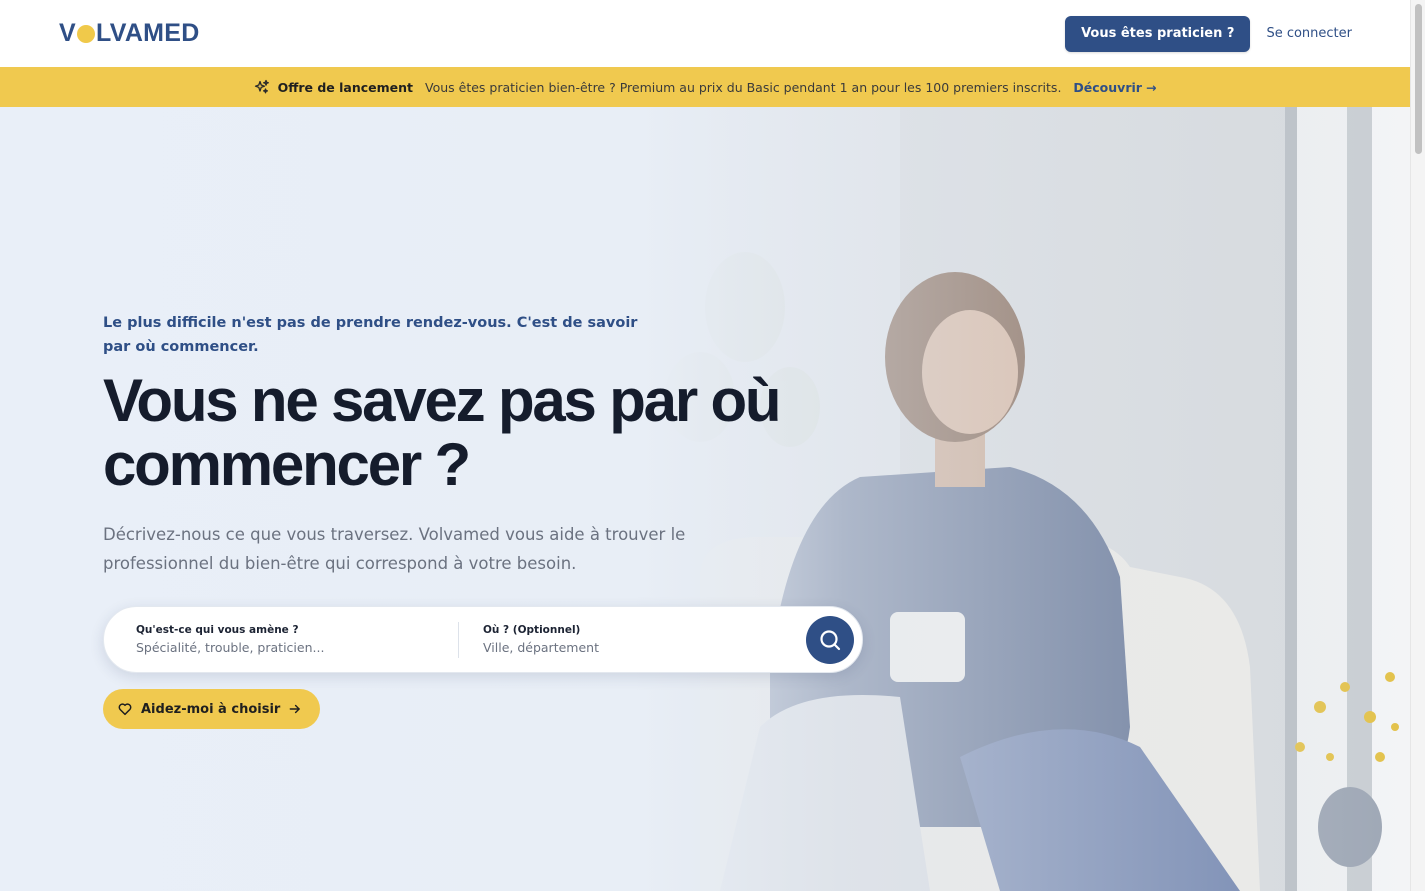 This screenshot has height=891, width=1425. Describe the element at coordinates (345, 87) in the screenshot. I see `offer-title: Offre de lancement` at that location.